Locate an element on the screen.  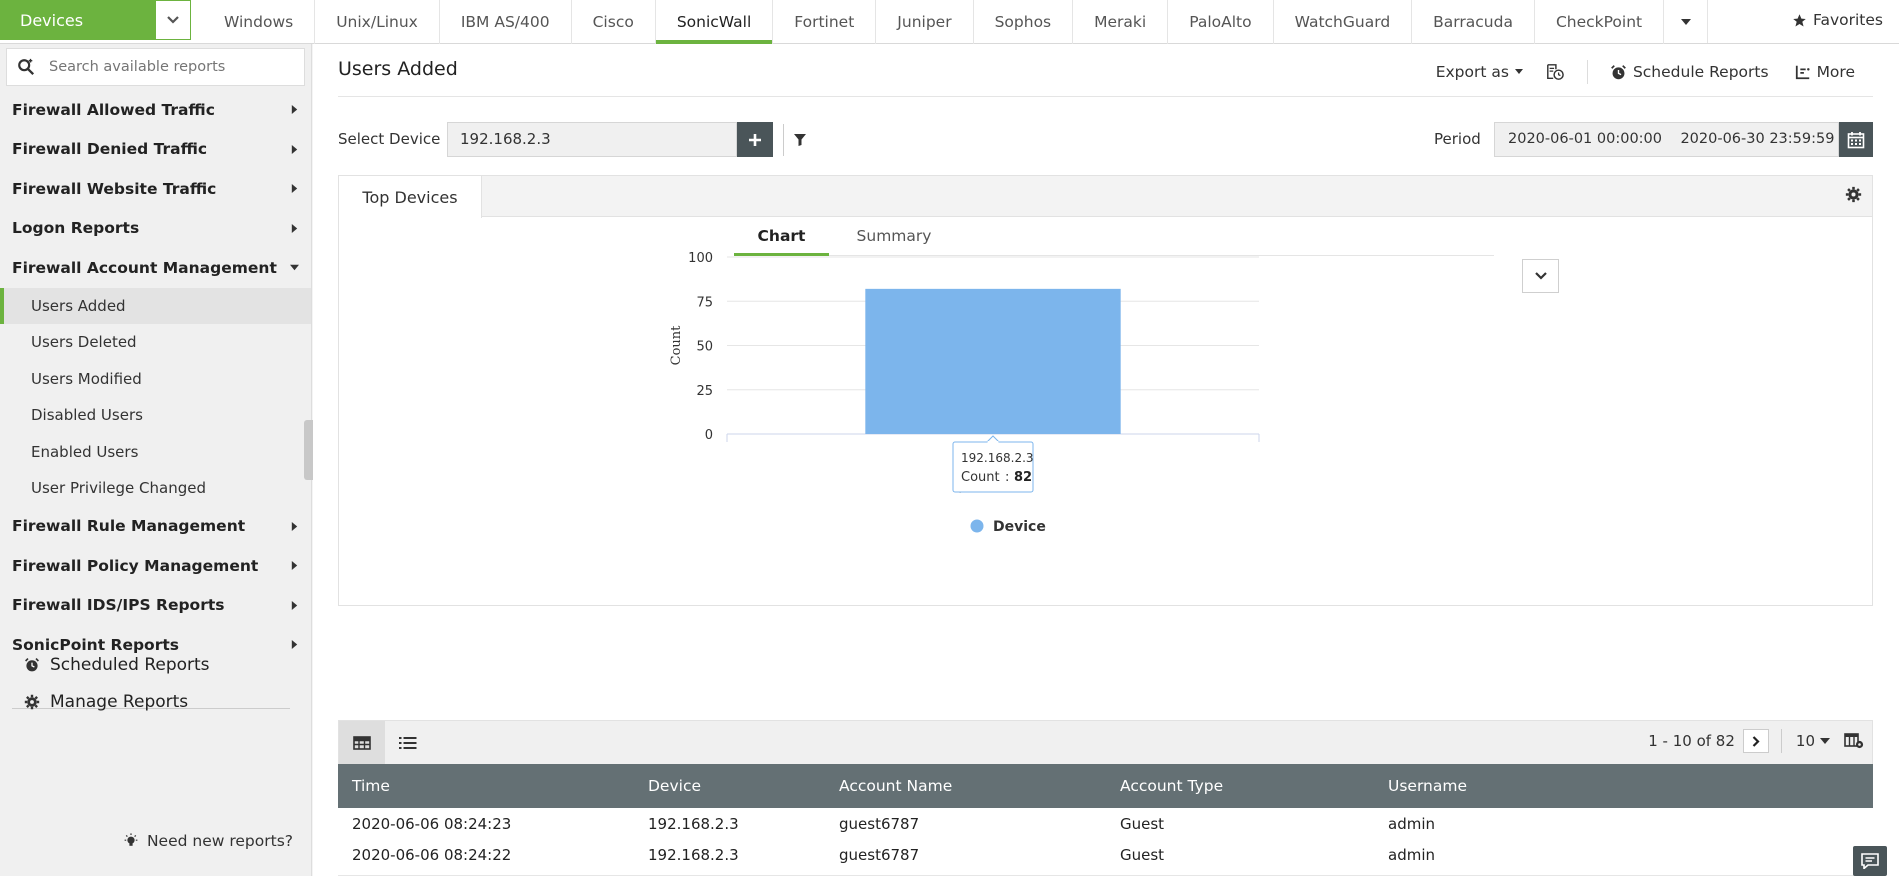
search-input is located at coordinates (169, 67).